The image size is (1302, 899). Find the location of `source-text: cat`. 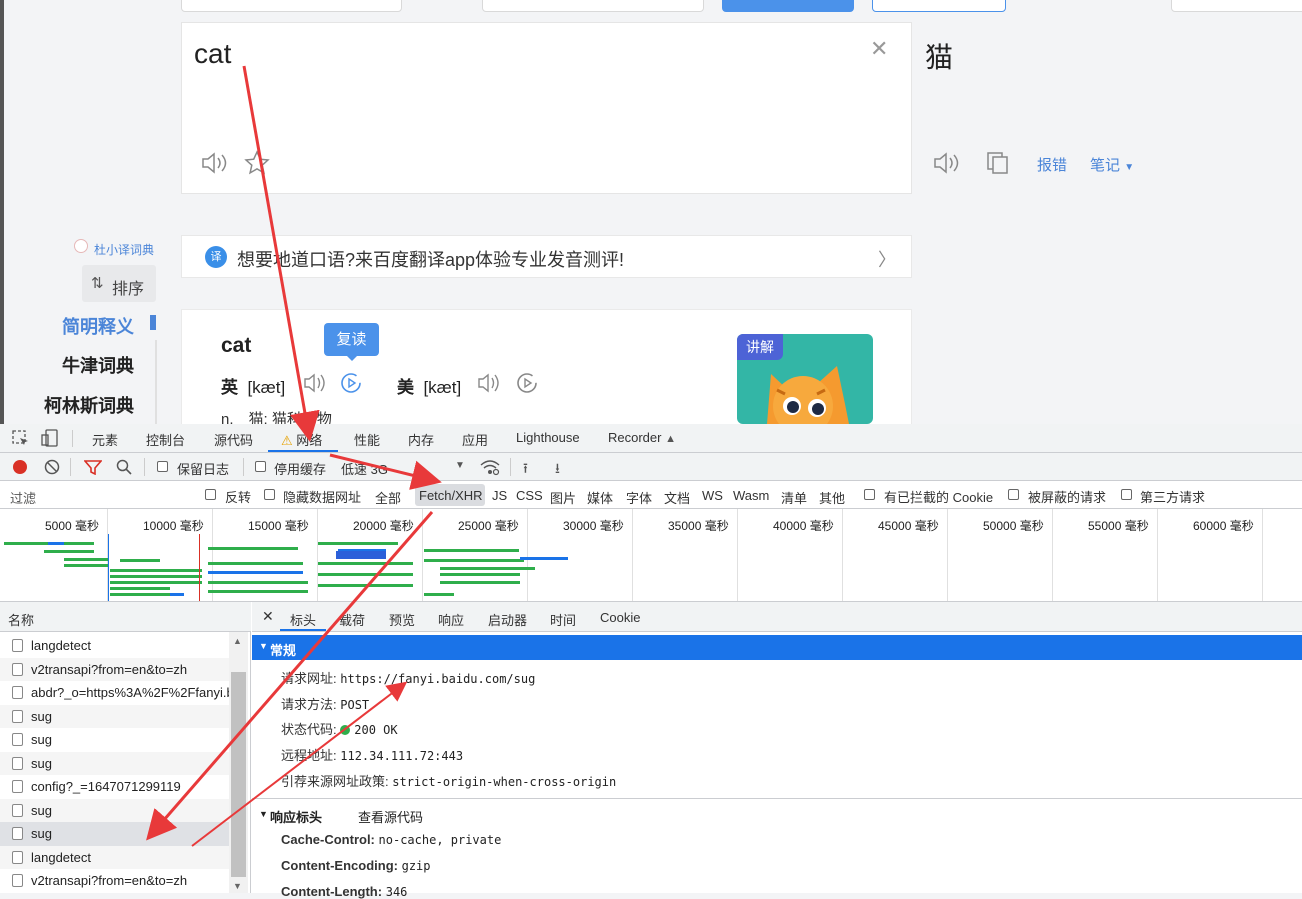

source-text: cat is located at coordinates (212, 54).